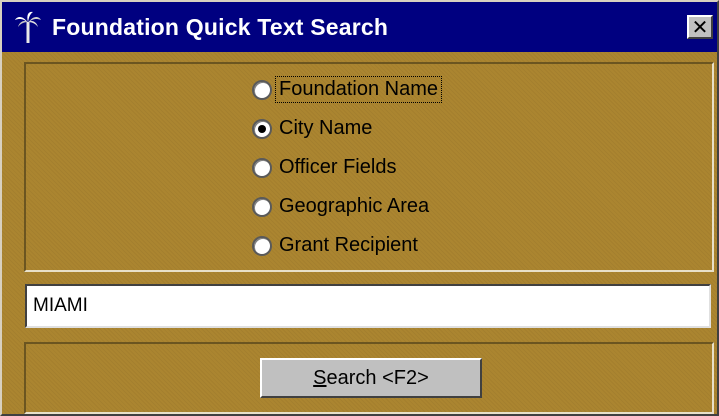 This screenshot has width=719, height=416. Describe the element at coordinates (338, 167) in the screenshot. I see `radio-label: Officer Fields` at that location.